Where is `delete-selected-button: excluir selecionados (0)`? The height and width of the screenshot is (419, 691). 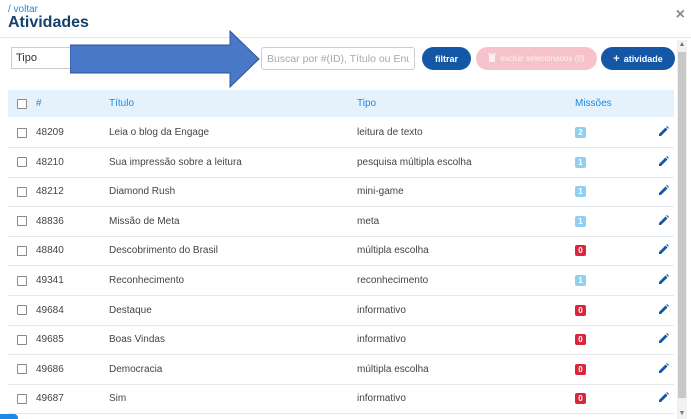 delete-selected-button: excluir selecionados (0) is located at coordinates (536, 58).